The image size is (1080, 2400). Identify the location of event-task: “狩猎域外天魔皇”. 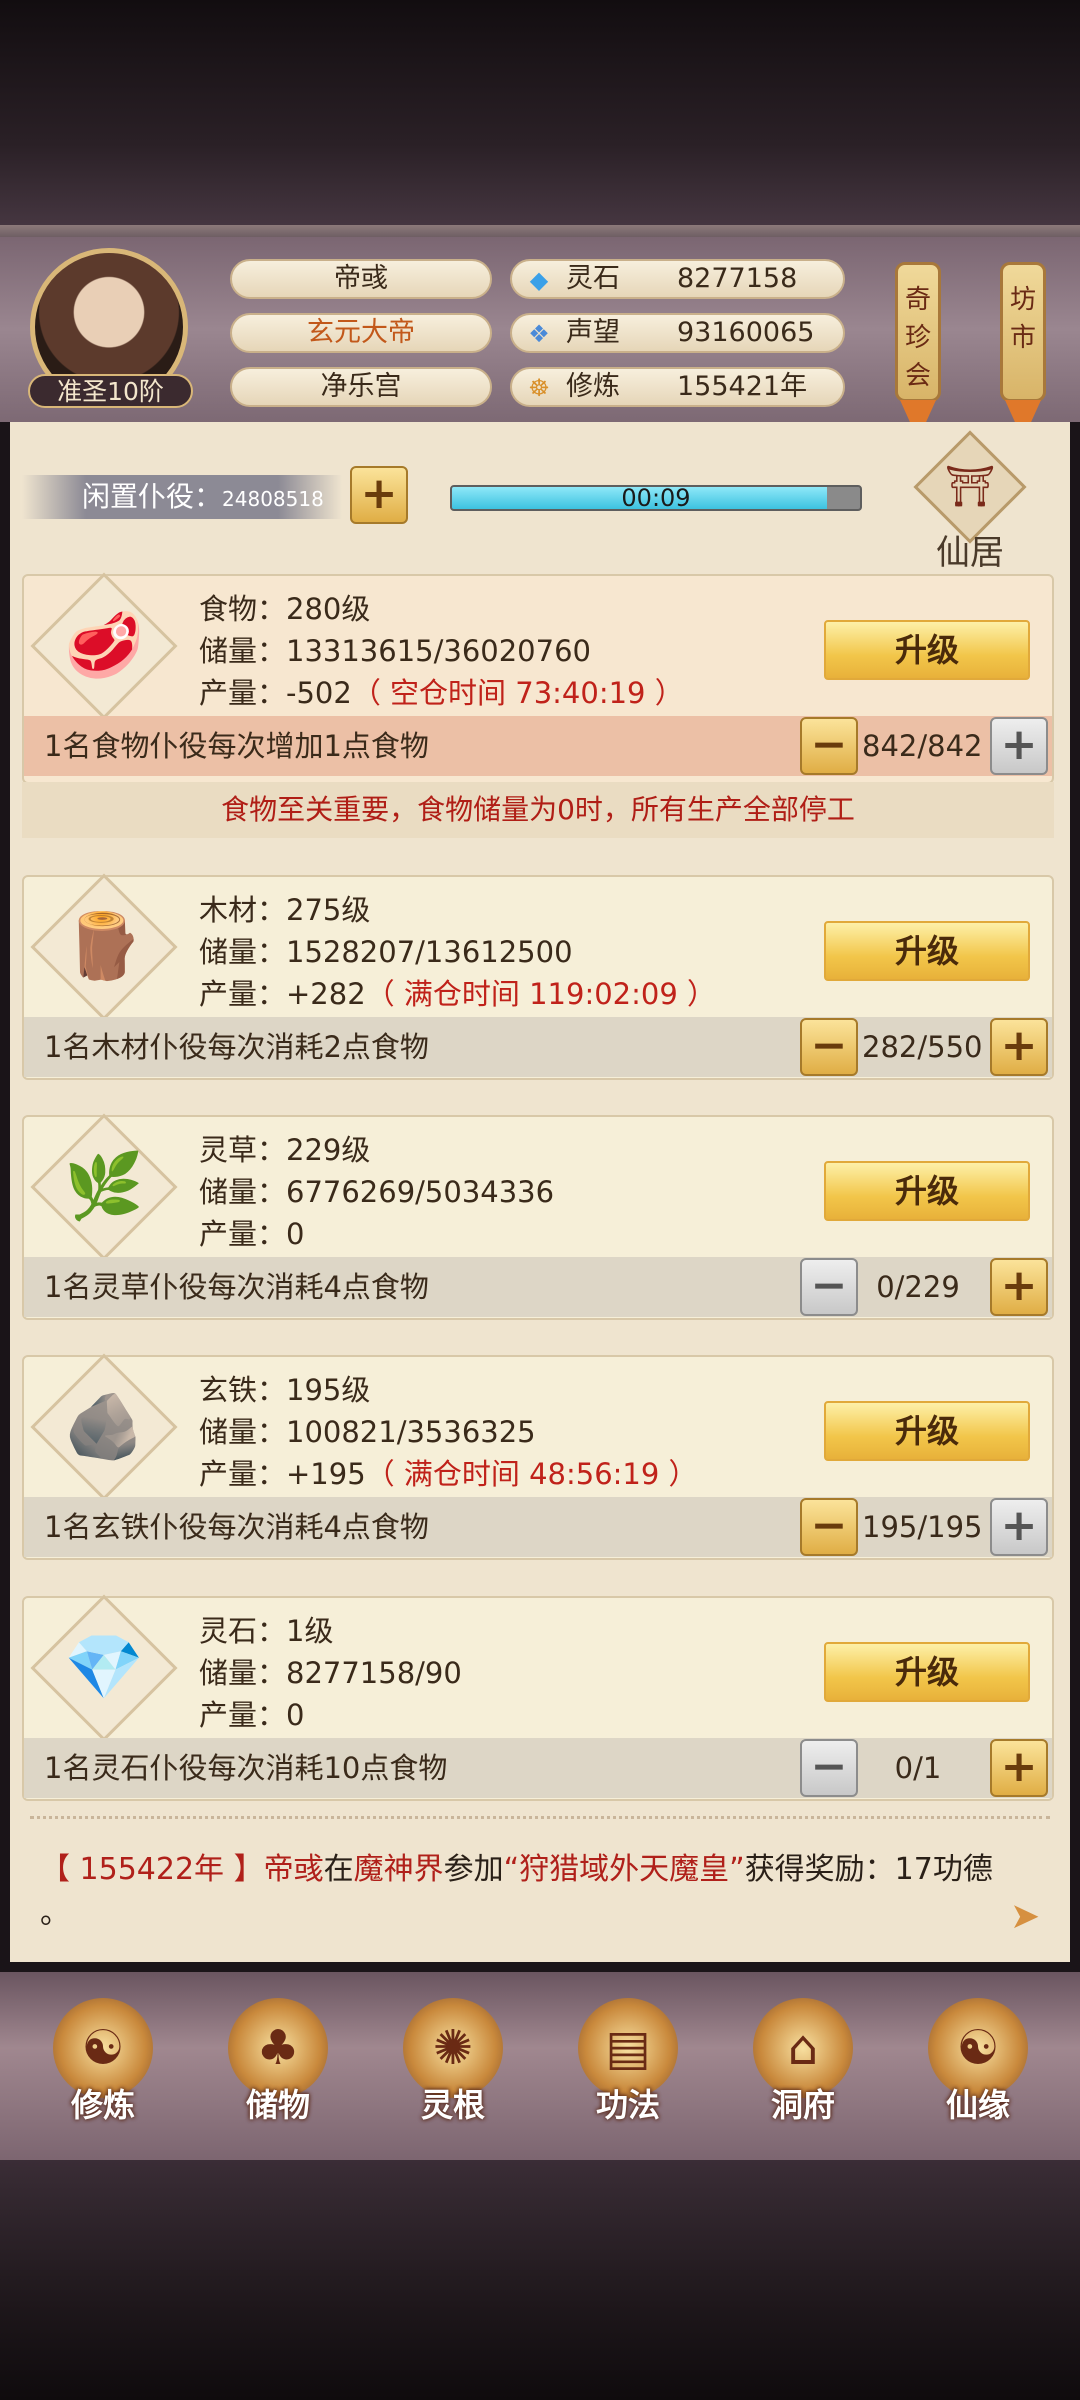
(624, 1869).